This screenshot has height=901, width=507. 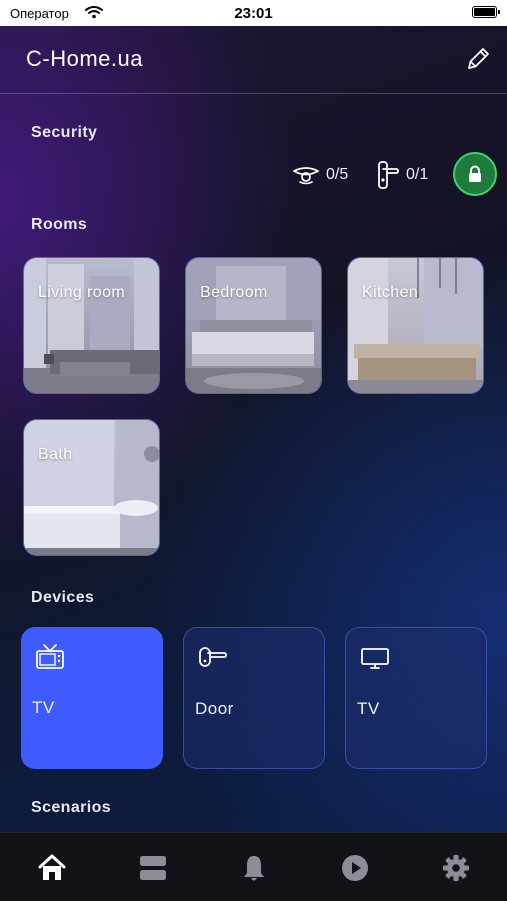 I want to click on motion-sensor-icon, so click(x=306, y=176).